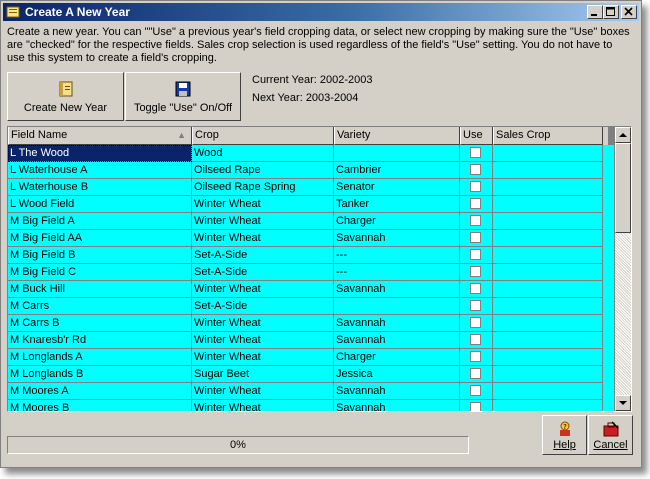  Describe the element at coordinates (100, 357) in the screenshot. I see `cell-field-name: M Longlands A` at that location.